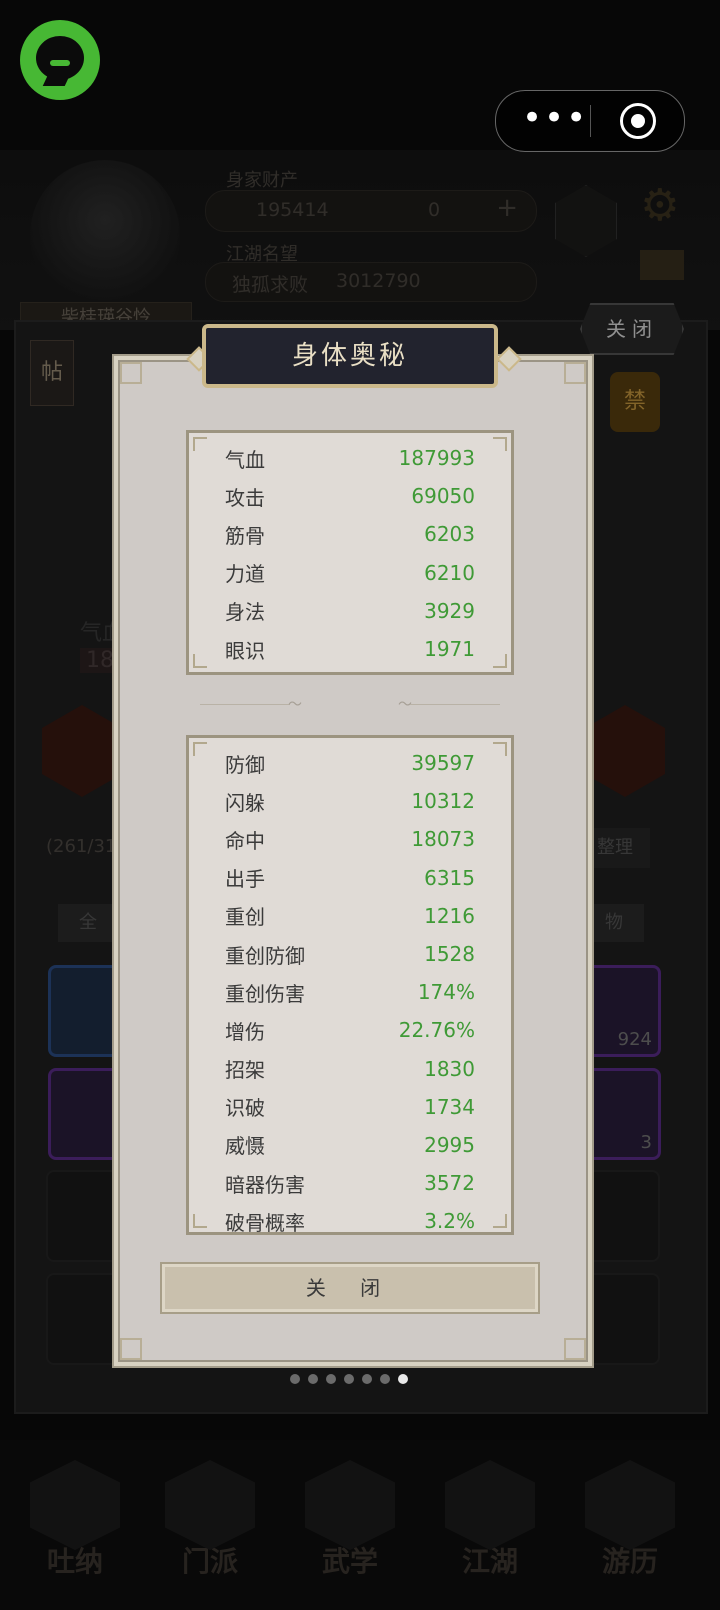 The height and width of the screenshot is (1610, 720). I want to click on stat-value: 6210, so click(449, 572).